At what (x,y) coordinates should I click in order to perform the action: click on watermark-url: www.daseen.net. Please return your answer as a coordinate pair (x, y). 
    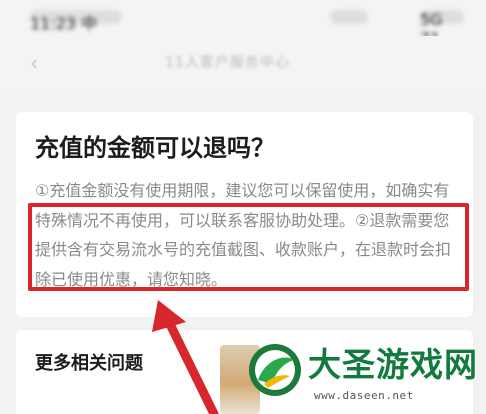
    Looking at the image, I should click on (364, 395).